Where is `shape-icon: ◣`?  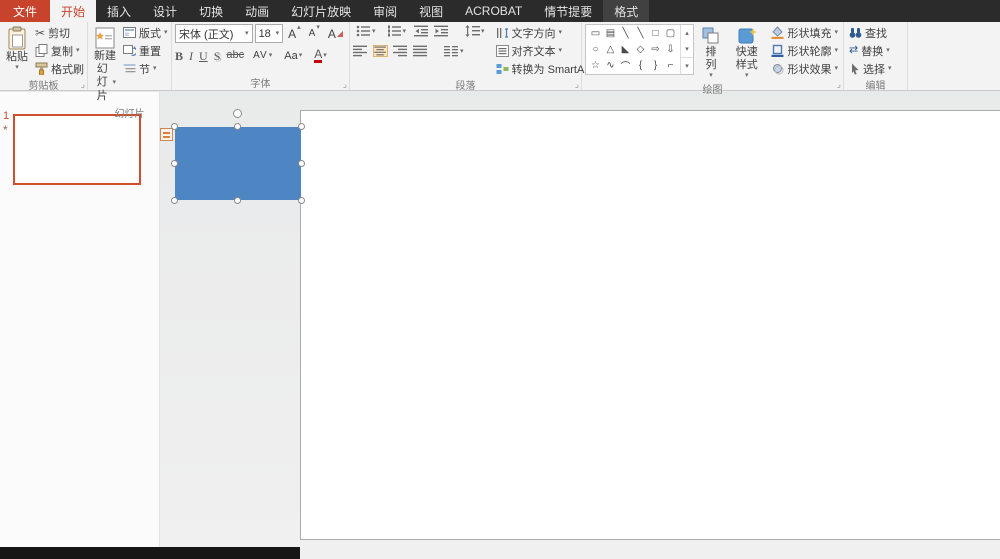 shape-icon: ◣ is located at coordinates (626, 49).